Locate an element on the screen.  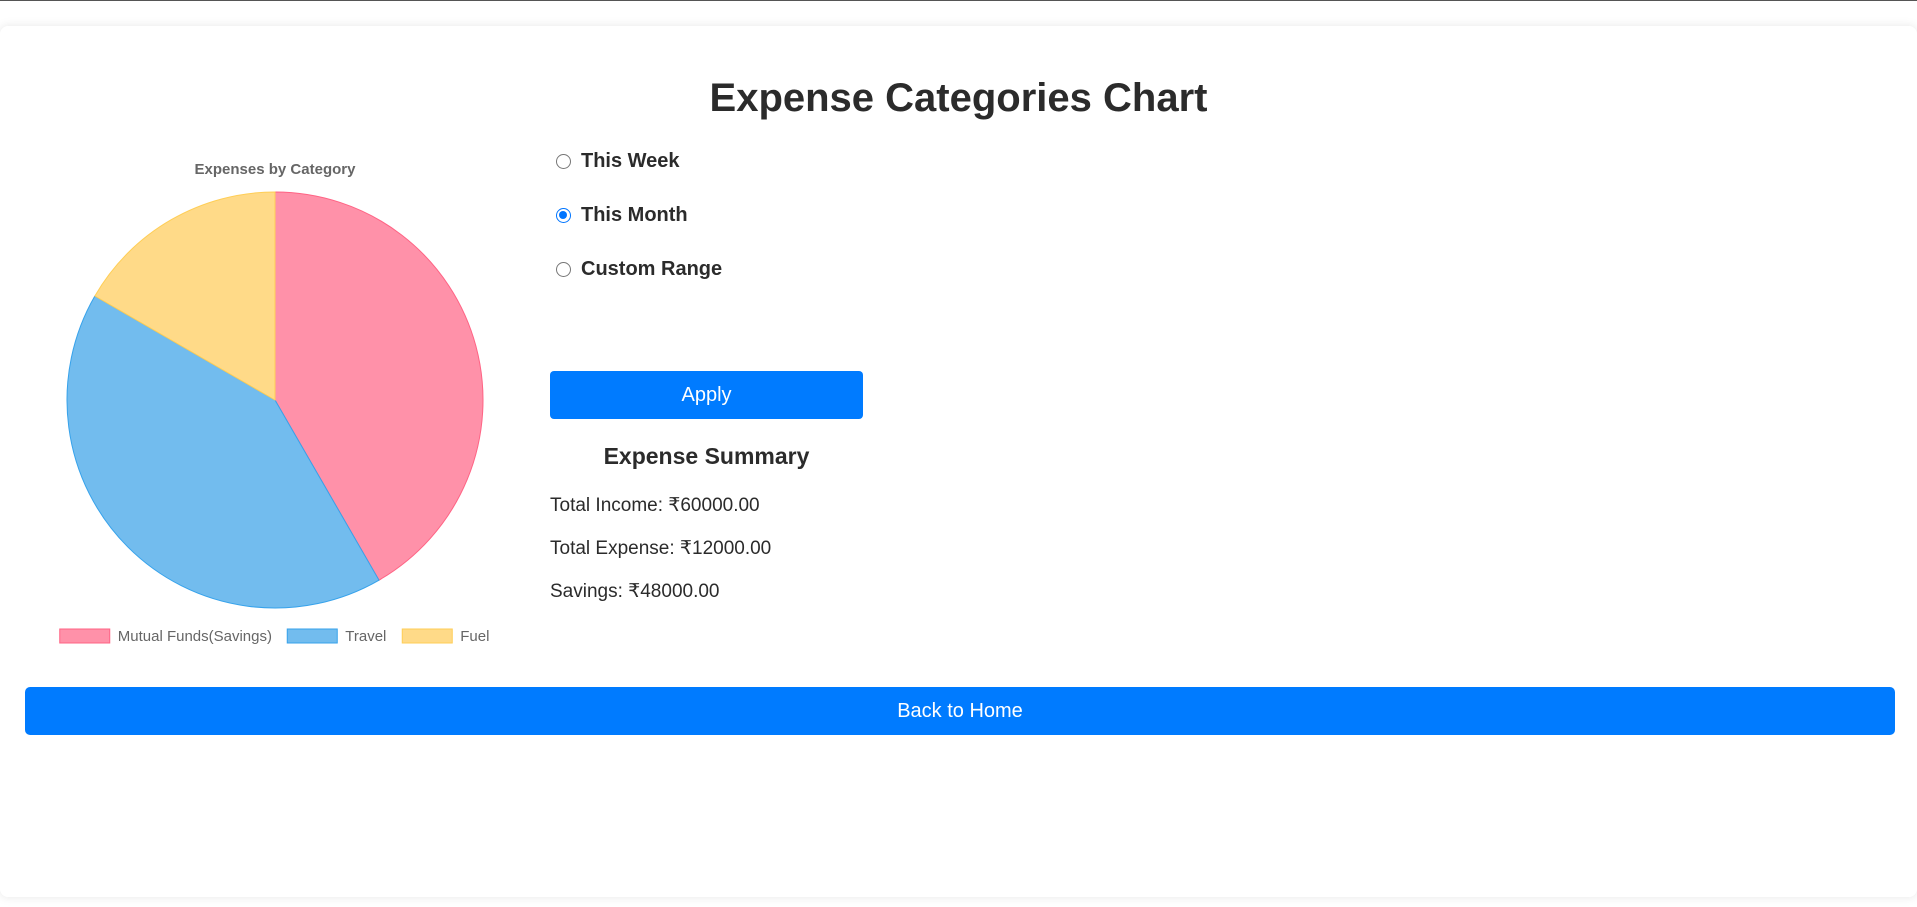
apply-button: Apply is located at coordinates (706, 395).